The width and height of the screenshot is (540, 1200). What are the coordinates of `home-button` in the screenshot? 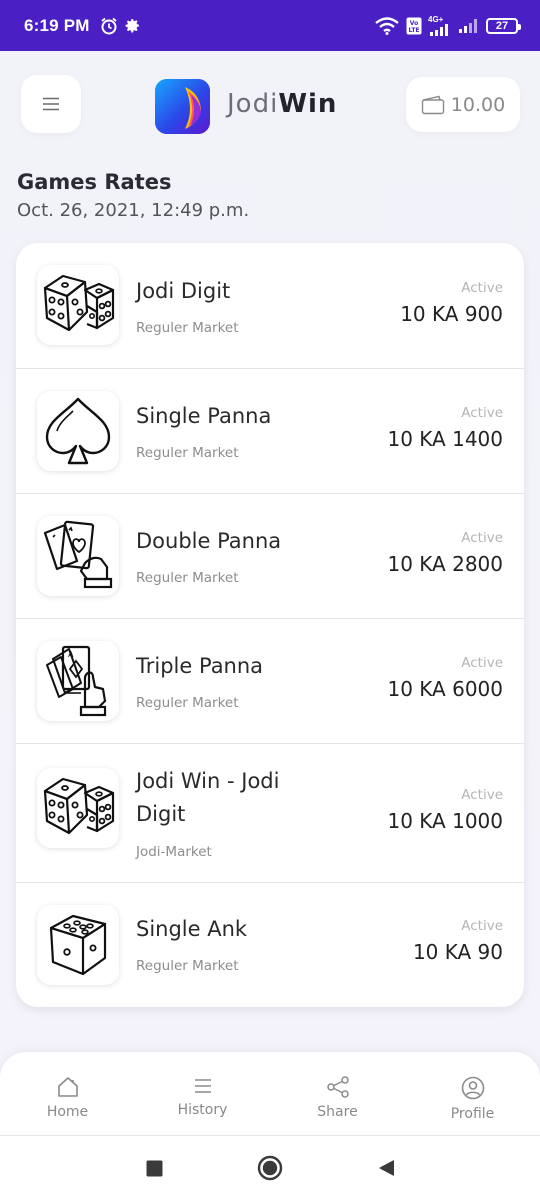 It's located at (270, 1168).